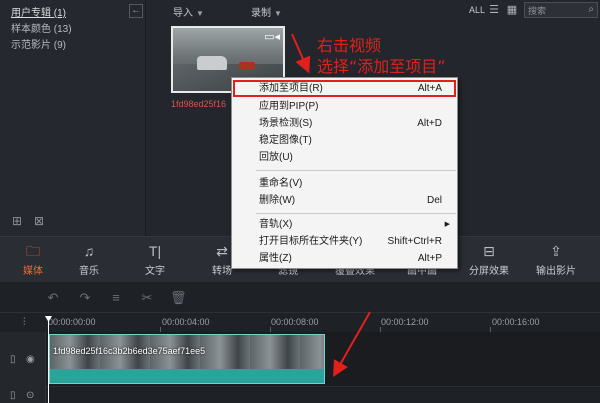  I want to click on library-folder-panel: 用户专辑 (1) 样本颜色 (13) 示范影片 (9) ← ⊞ ⊠, so click(73, 118).